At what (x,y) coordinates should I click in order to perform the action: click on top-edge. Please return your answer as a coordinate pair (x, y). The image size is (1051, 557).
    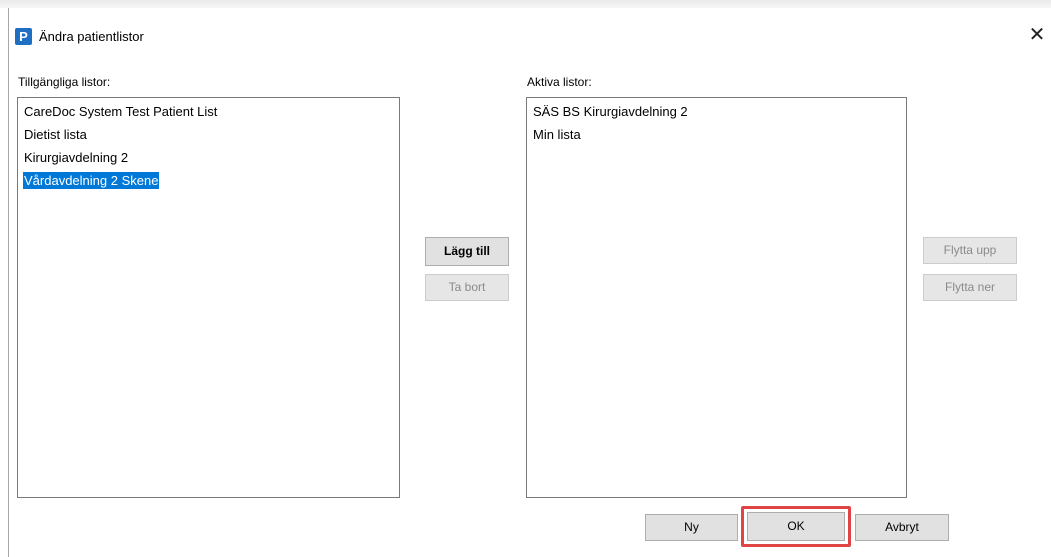
    Looking at the image, I should click on (525, 4).